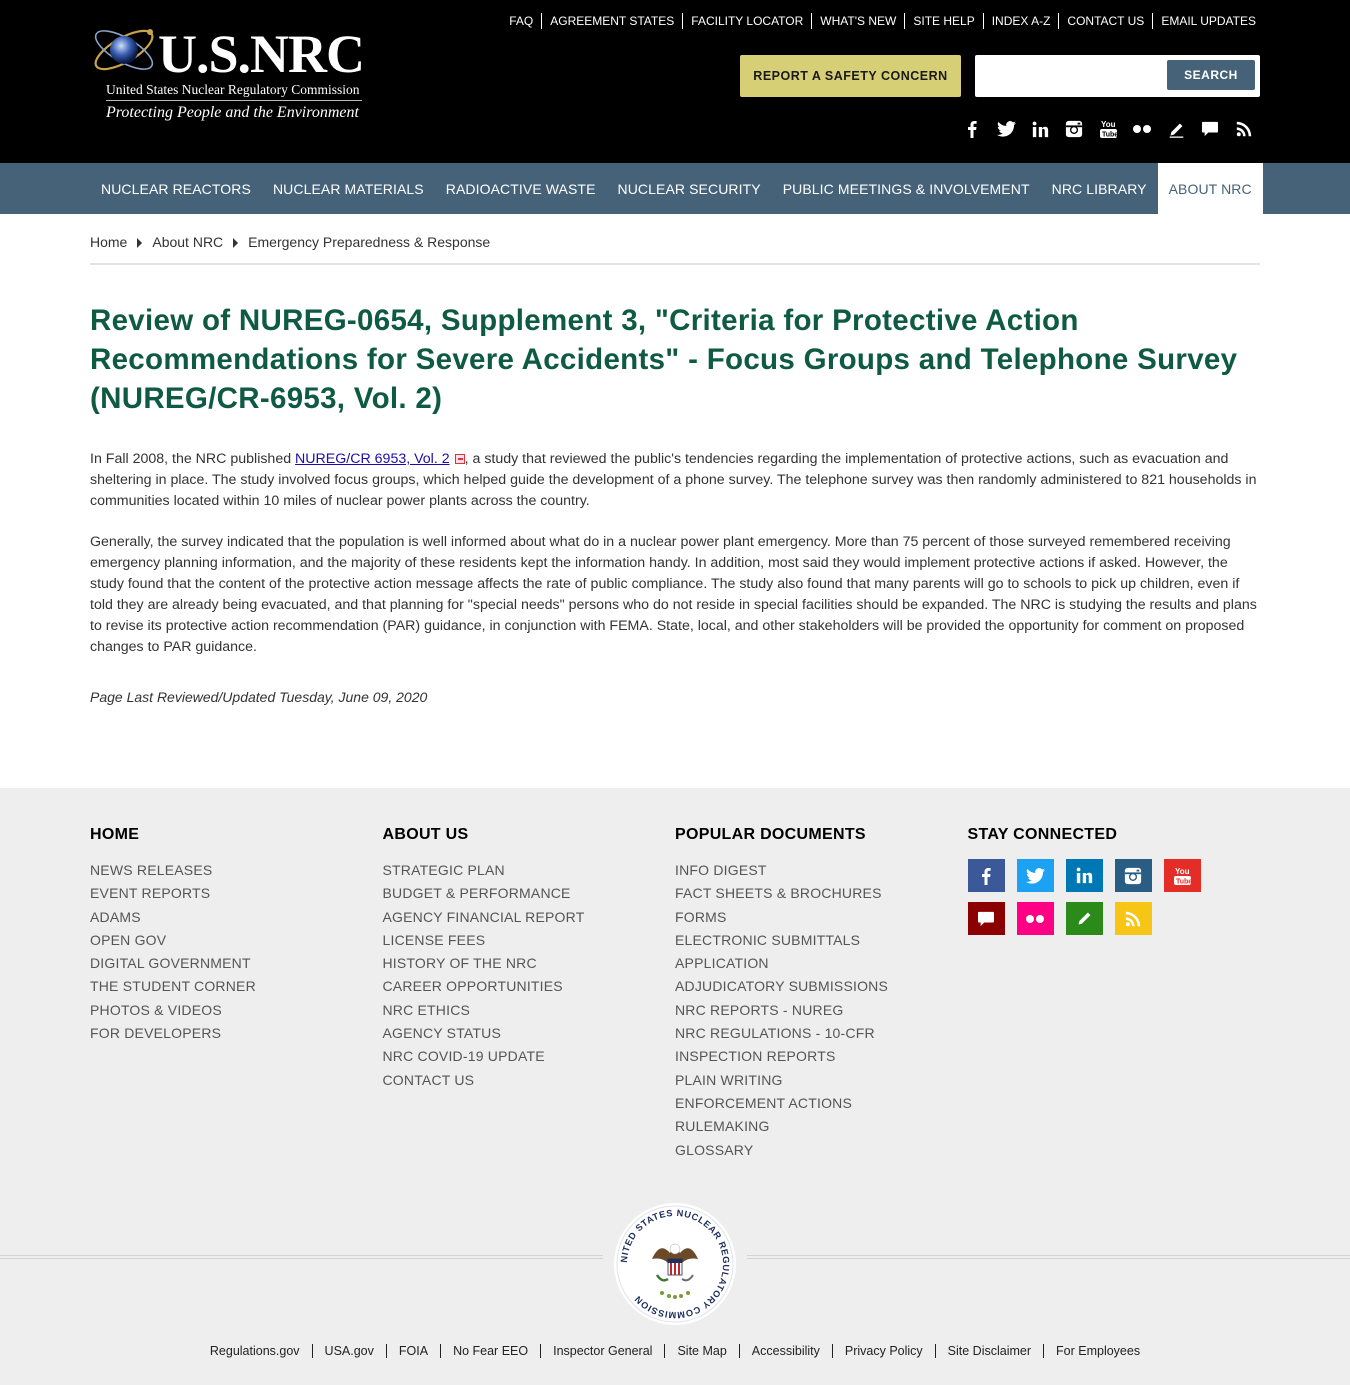 The image size is (1350, 1385). What do you see at coordinates (701, 1351) in the screenshot?
I see `bottom-link-site-map: Site Map` at bounding box center [701, 1351].